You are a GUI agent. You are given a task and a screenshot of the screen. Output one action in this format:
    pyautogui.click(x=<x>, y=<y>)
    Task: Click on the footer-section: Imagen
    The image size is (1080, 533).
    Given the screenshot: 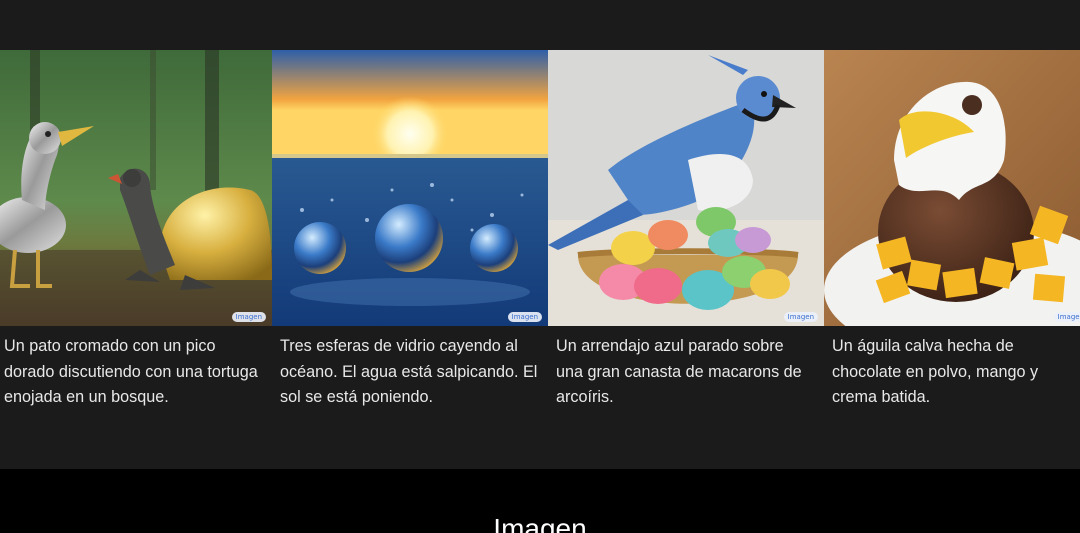 What is the action you would take?
    pyautogui.click(x=540, y=501)
    